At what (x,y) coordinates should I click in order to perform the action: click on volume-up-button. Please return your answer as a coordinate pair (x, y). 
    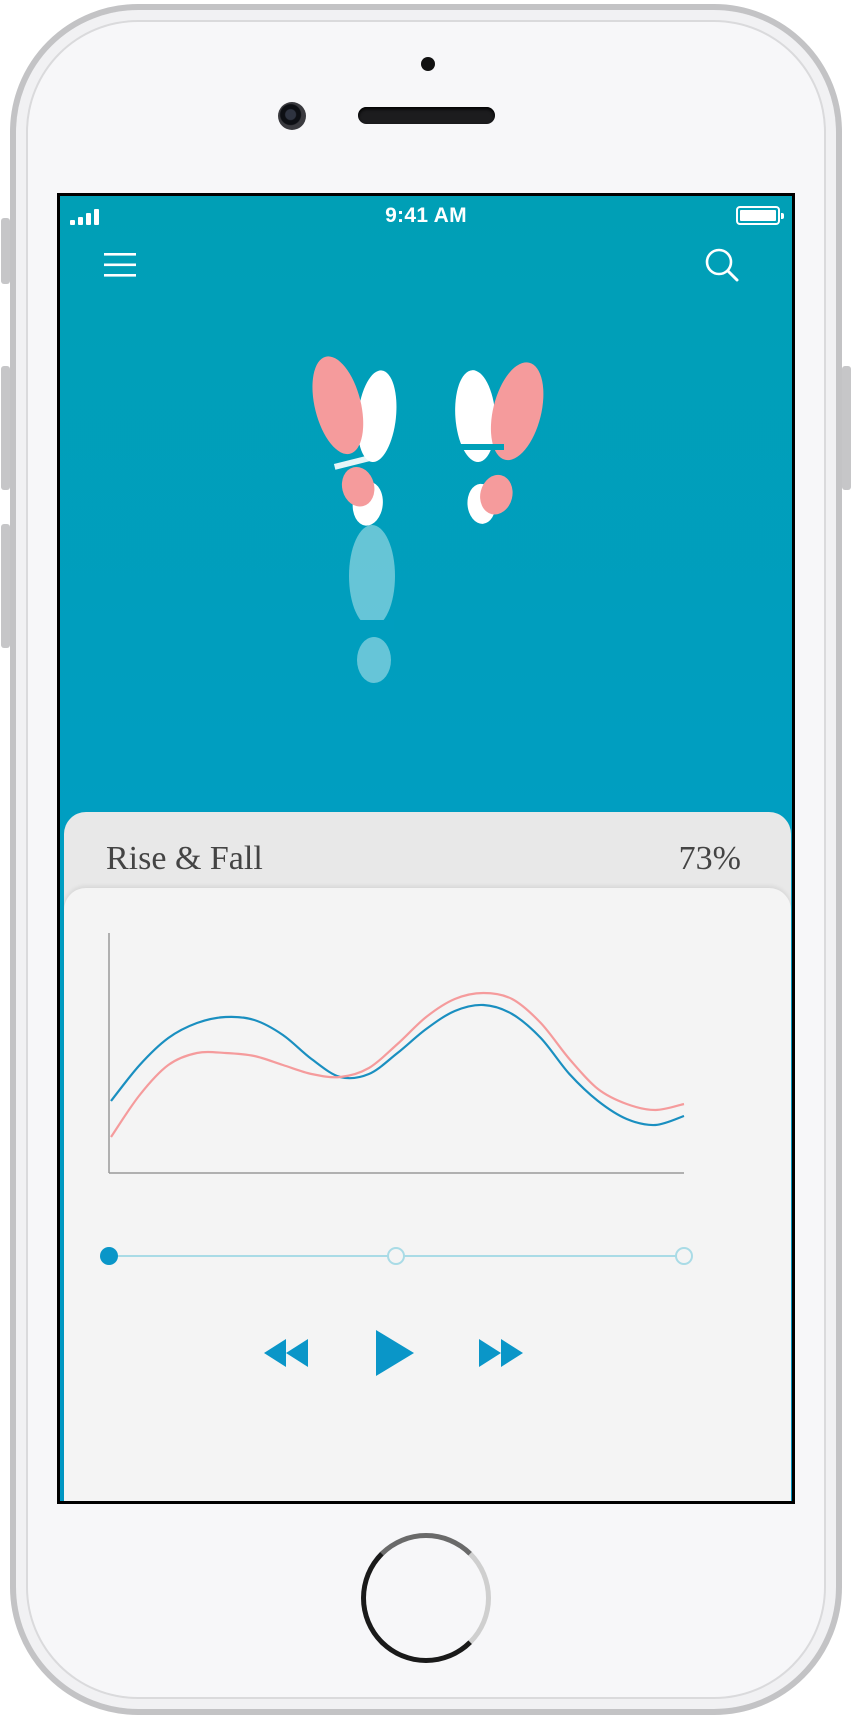
    Looking at the image, I should click on (5, 428).